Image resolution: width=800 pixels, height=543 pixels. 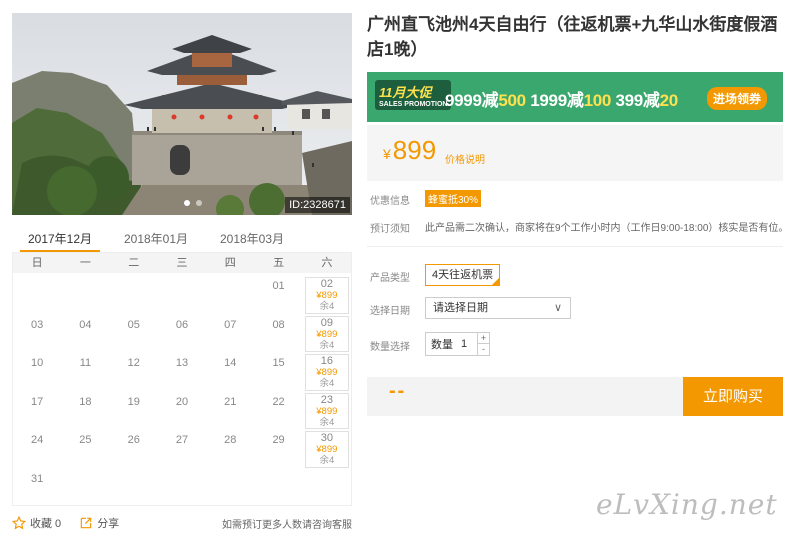 I want to click on quantity-stepper: 数量 1 + -, so click(x=457, y=344).